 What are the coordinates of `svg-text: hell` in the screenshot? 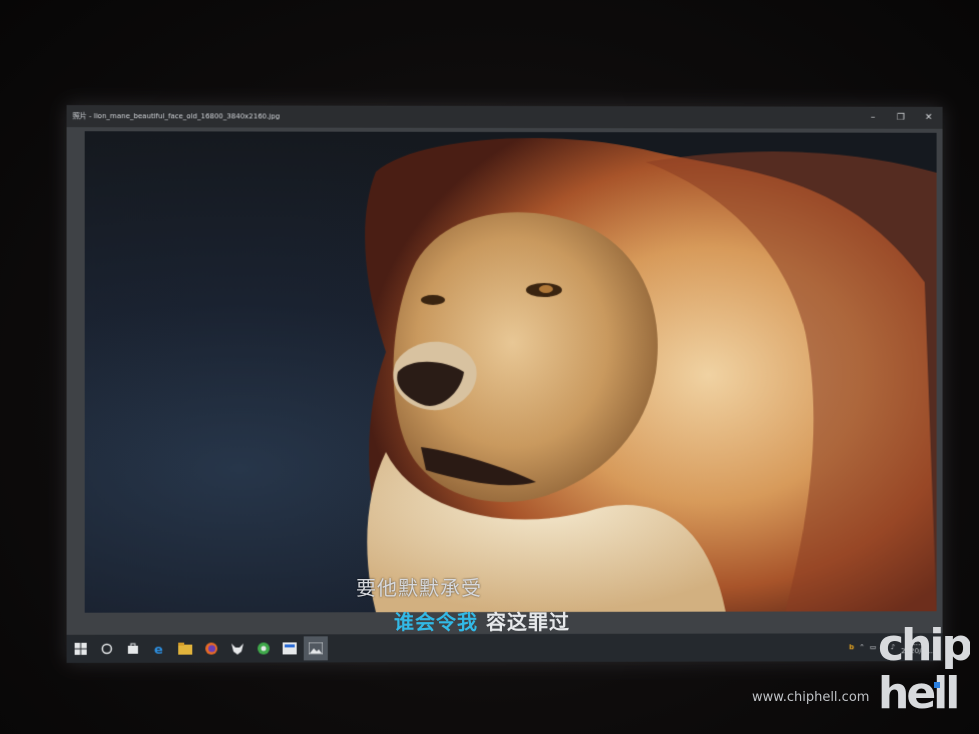 It's located at (917, 692).